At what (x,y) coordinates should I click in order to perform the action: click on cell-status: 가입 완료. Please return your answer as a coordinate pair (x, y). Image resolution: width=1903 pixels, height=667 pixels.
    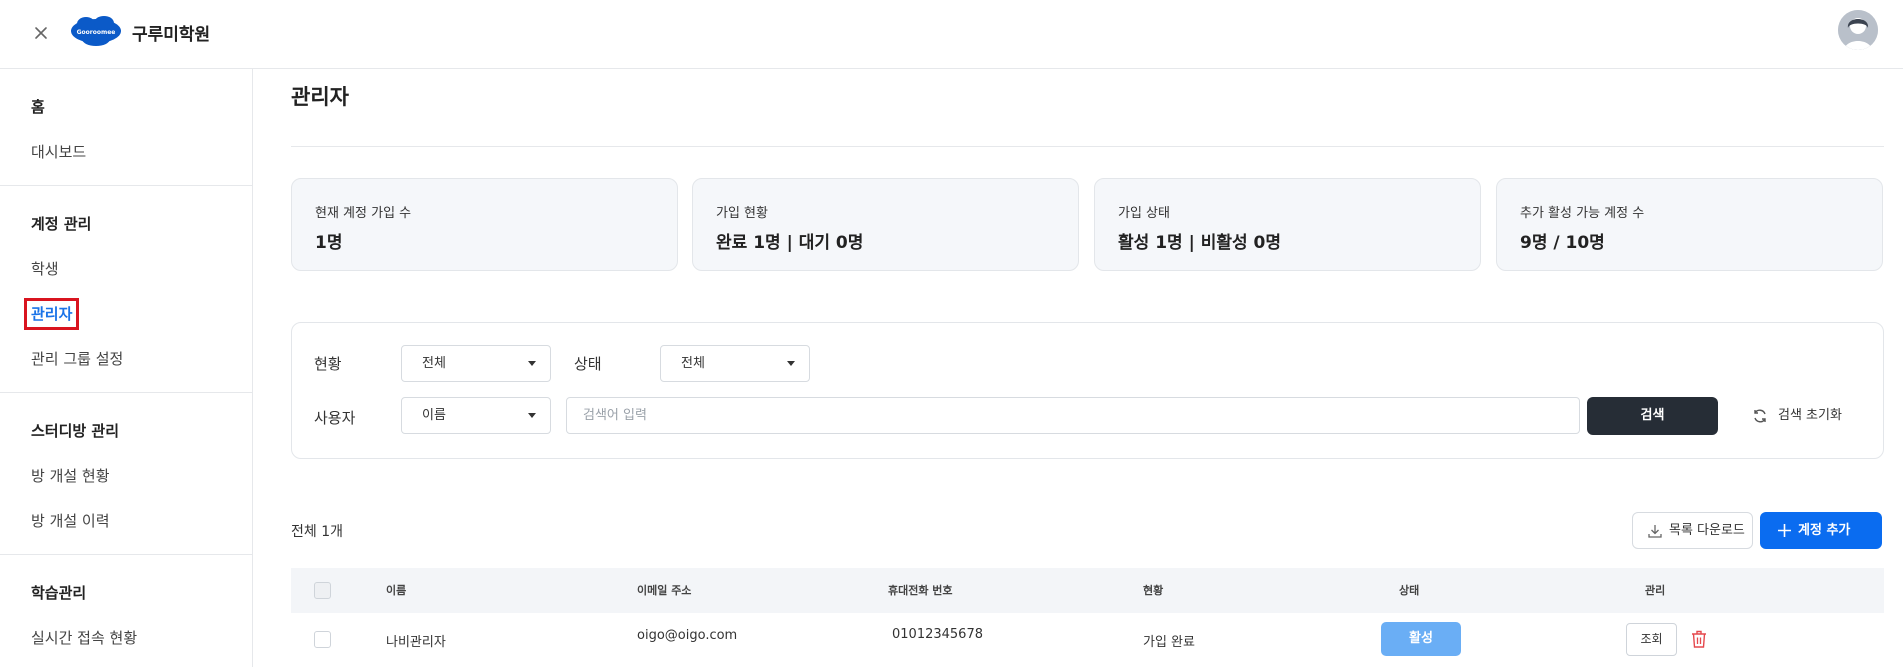
    Looking at the image, I should click on (1169, 642).